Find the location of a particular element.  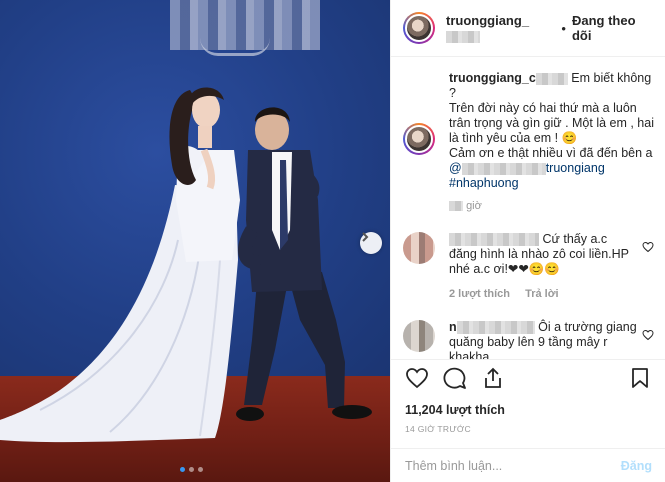

caption-time: giờ is located at coordinates (551, 206).